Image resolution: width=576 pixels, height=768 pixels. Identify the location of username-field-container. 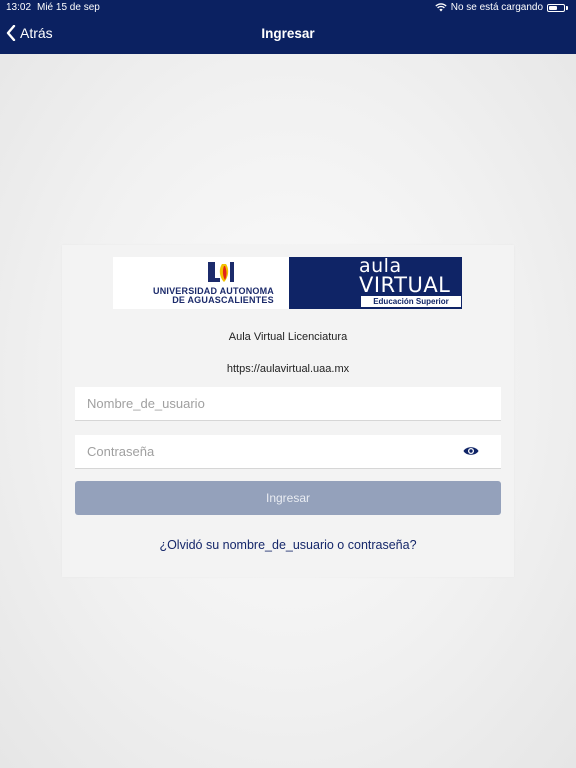
(288, 404).